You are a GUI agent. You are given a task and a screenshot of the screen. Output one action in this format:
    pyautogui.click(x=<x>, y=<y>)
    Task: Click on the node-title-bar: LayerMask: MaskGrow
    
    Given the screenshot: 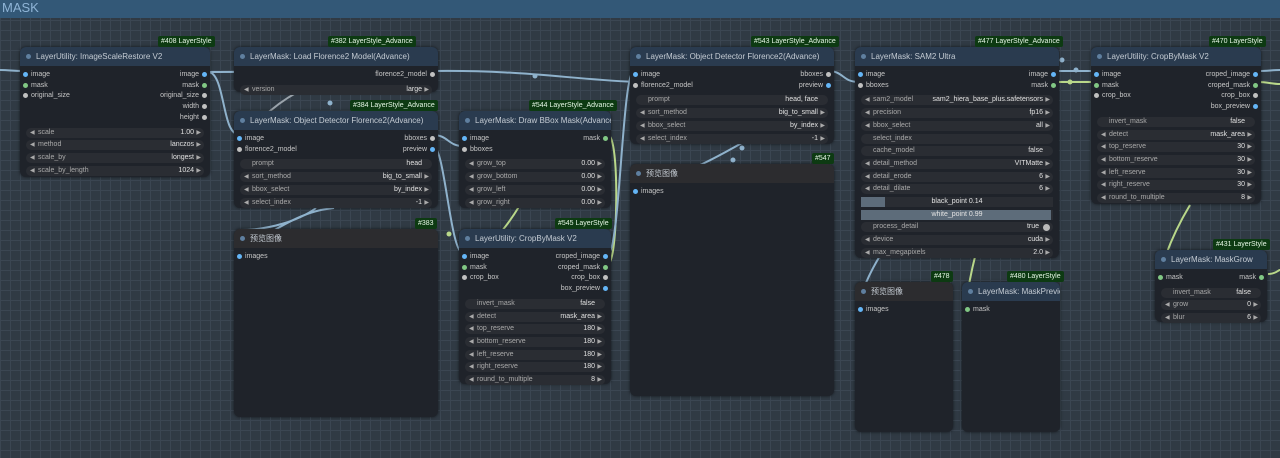 What is the action you would take?
    pyautogui.click(x=1211, y=259)
    